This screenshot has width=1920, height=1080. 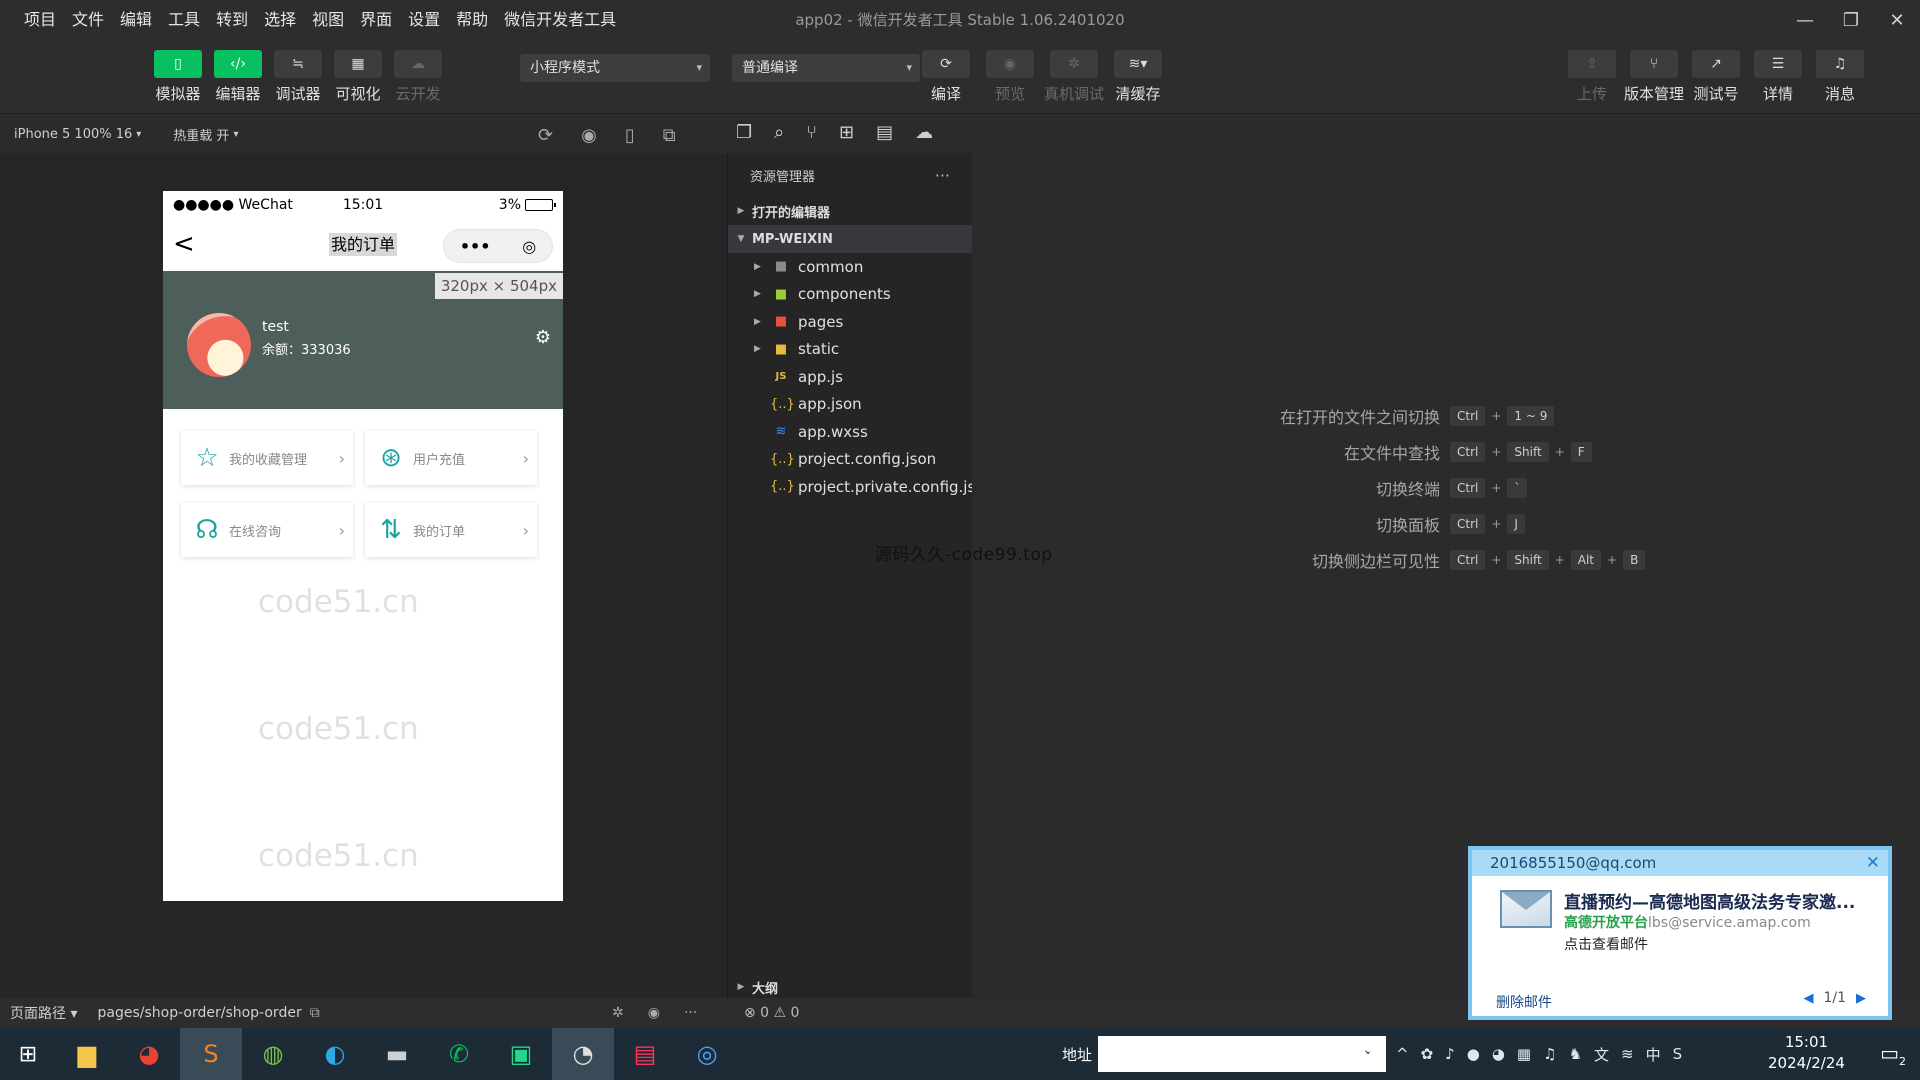 I want to click on tray-app-icon: ✿, so click(x=1427, y=1054).